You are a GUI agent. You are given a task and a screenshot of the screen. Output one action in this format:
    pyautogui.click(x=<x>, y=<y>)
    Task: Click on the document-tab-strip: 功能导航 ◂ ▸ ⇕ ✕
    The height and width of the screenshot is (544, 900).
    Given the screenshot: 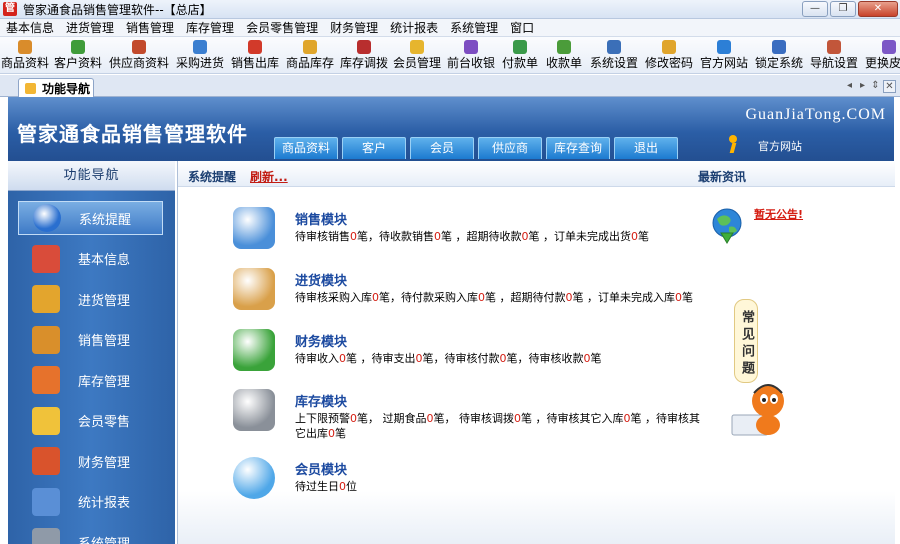 What is the action you would take?
    pyautogui.click(x=450, y=86)
    